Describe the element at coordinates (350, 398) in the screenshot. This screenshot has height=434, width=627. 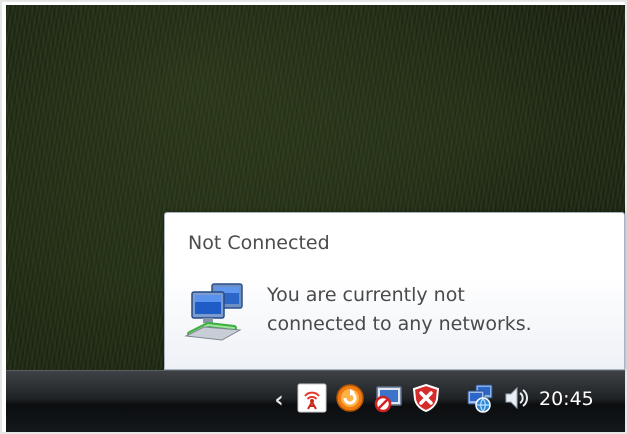
I see `orange-update-icon` at that location.